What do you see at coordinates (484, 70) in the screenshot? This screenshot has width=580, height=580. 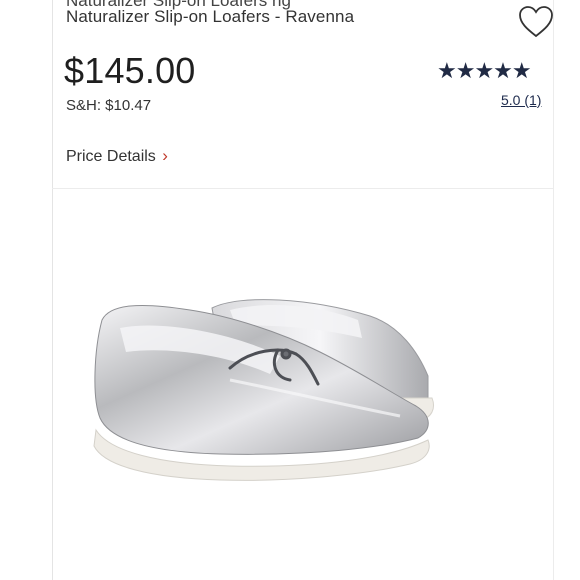 I see `rating-stars: ★★★★★` at bounding box center [484, 70].